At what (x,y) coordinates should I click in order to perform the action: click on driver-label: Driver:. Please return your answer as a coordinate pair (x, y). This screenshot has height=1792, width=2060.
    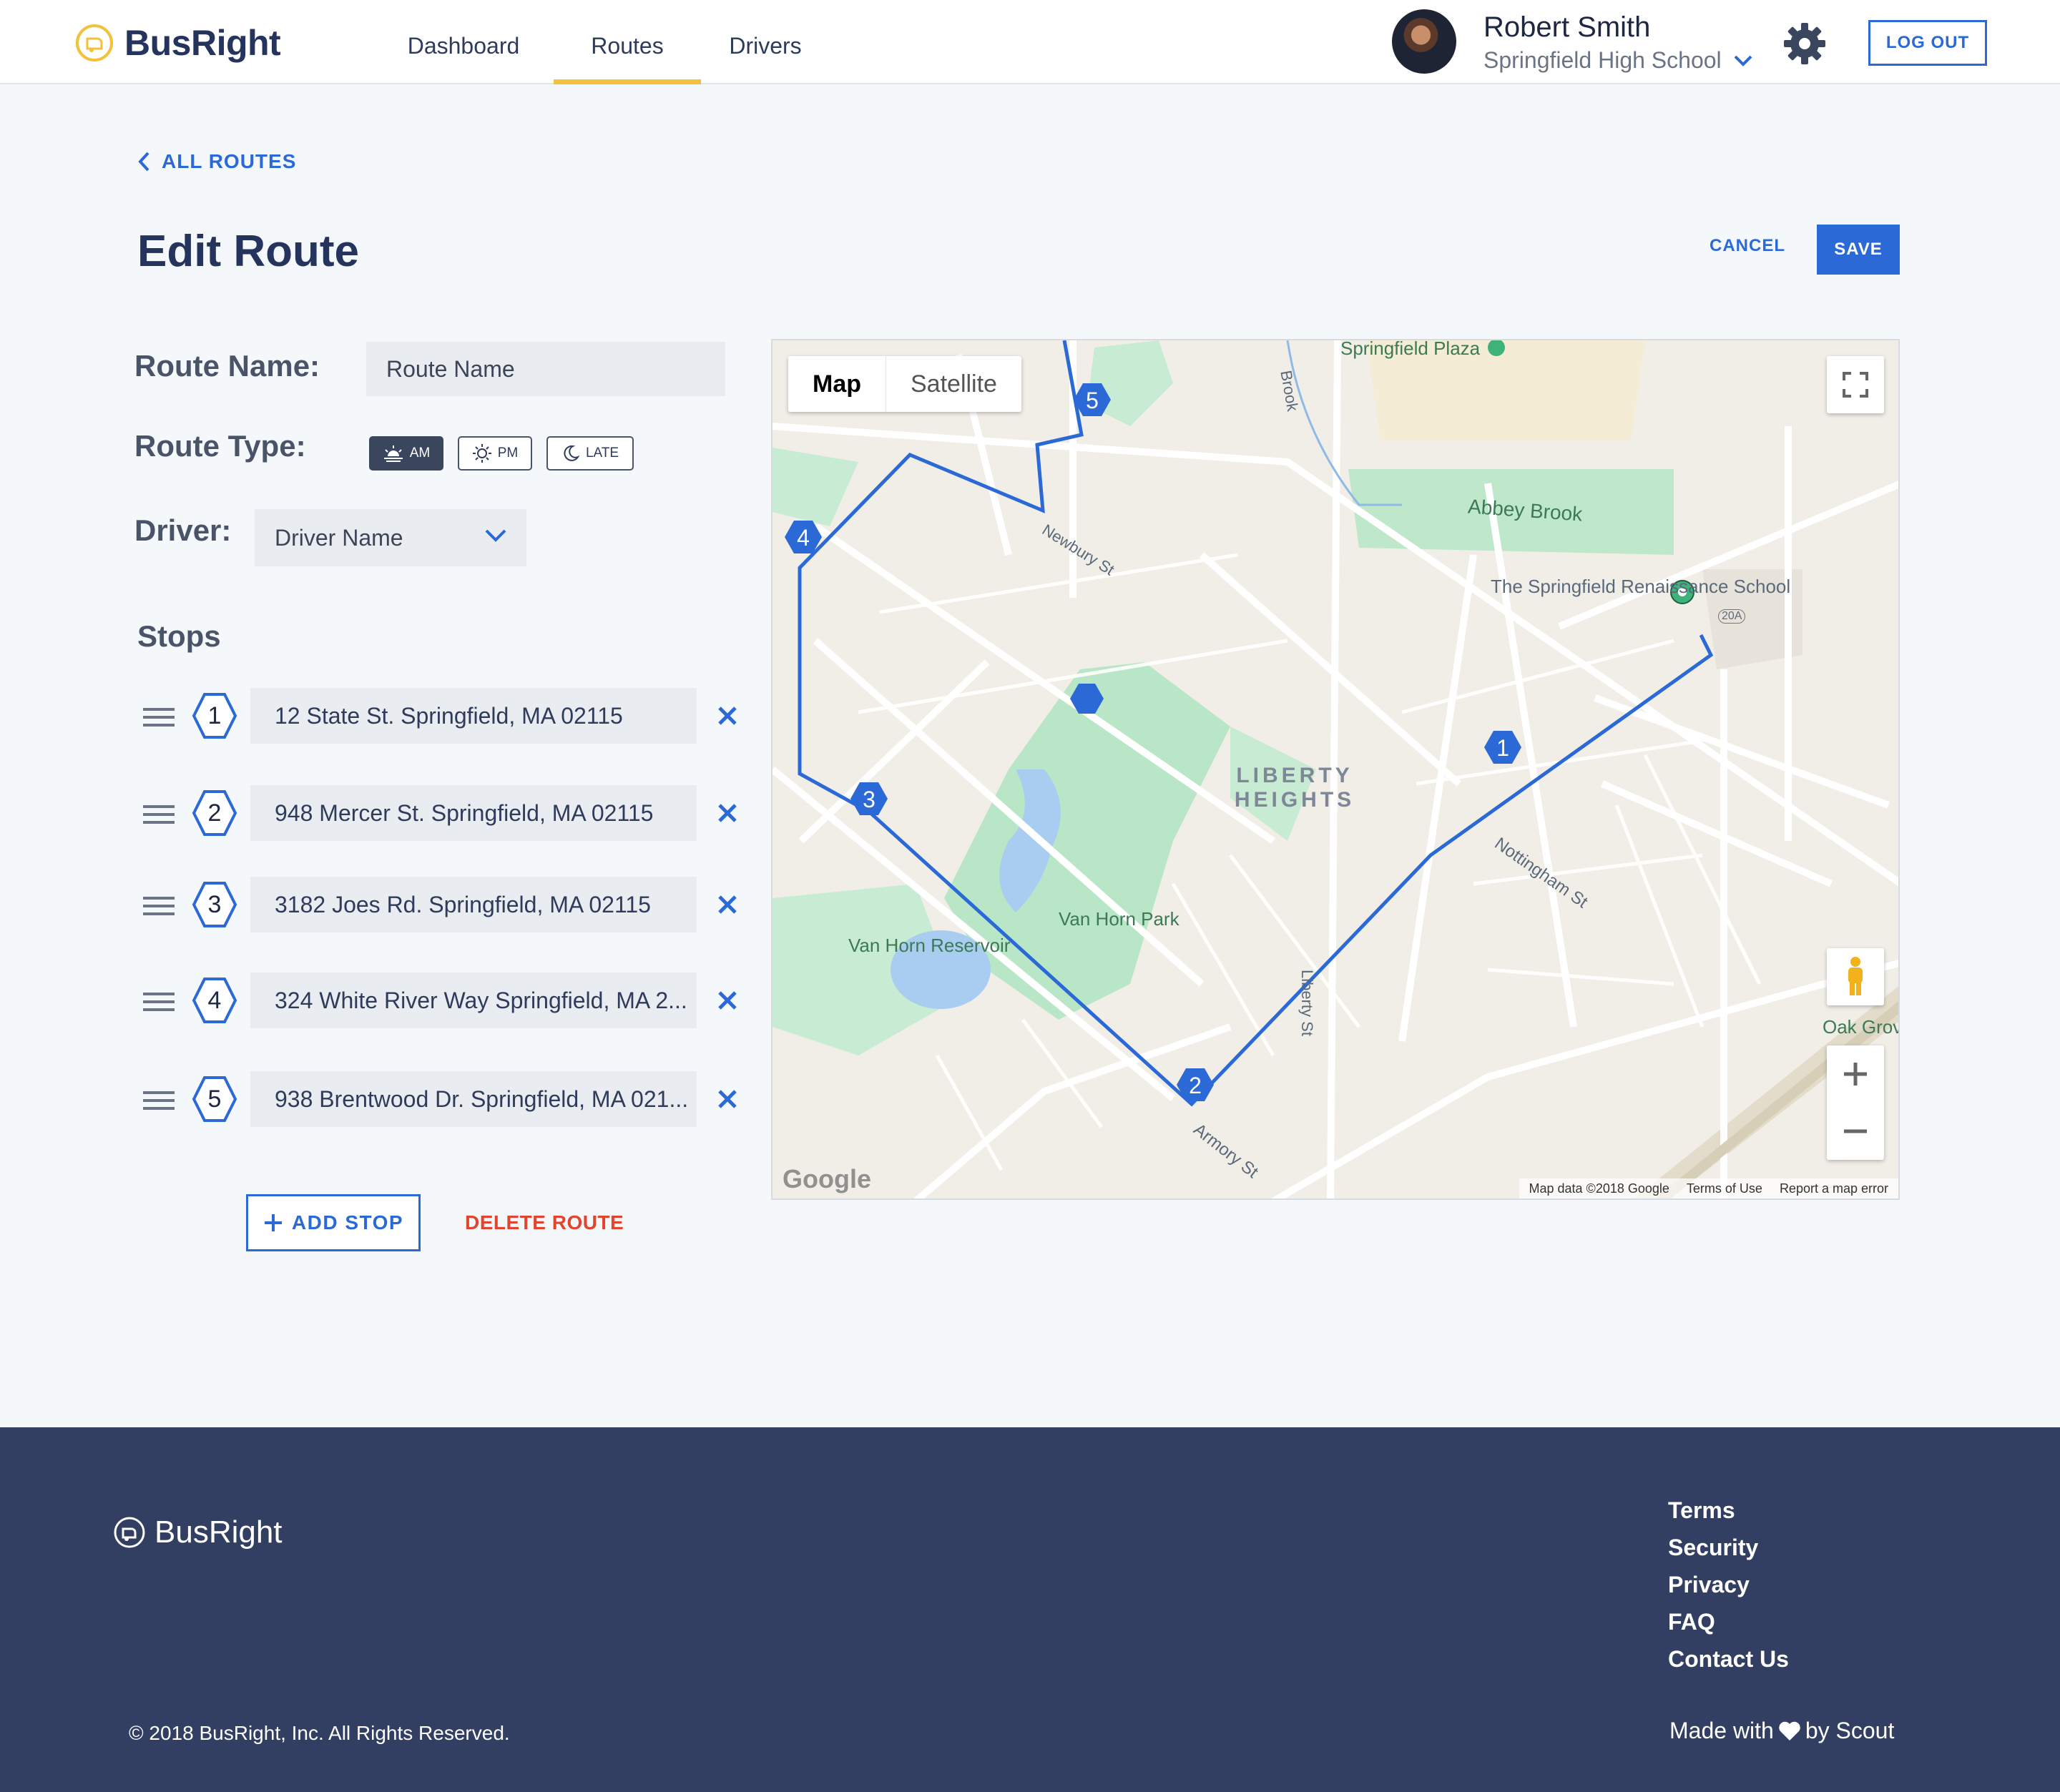
    Looking at the image, I should click on (183, 530).